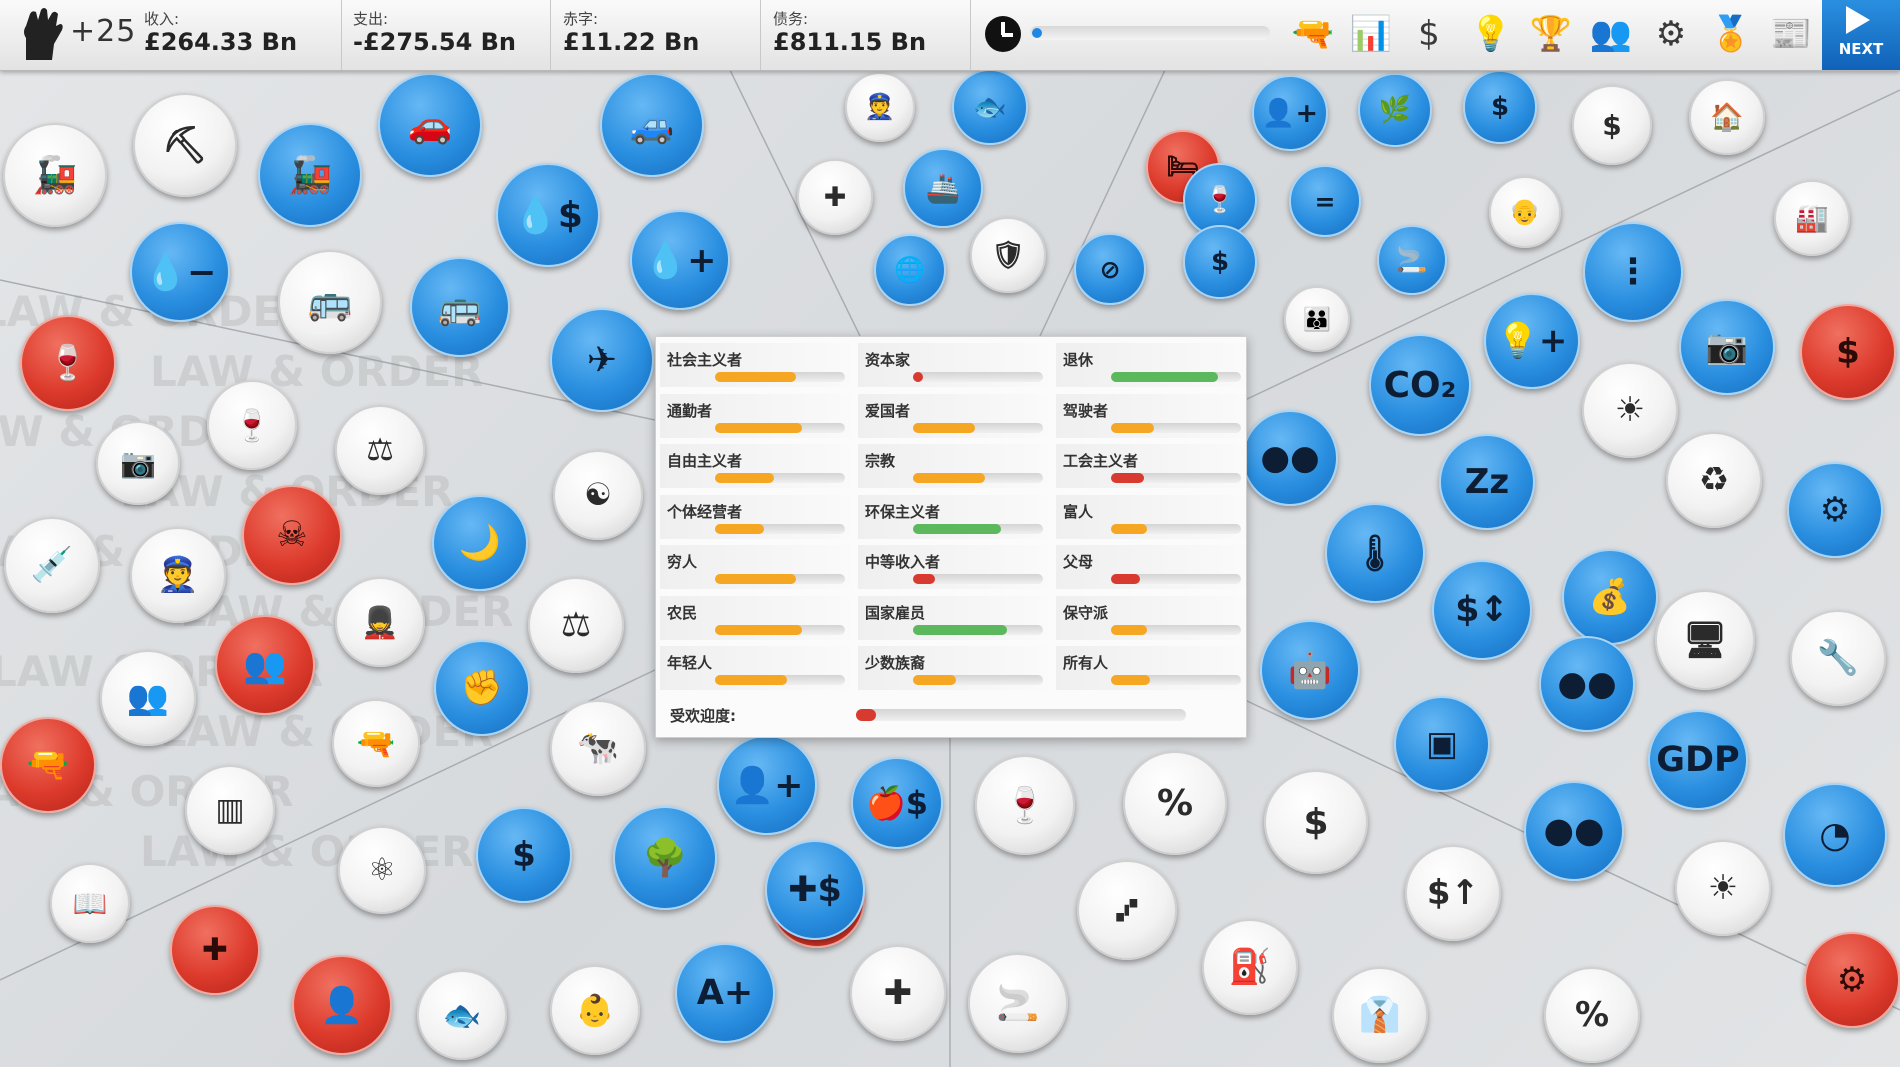  I want to click on school-grade-icon: A+, so click(725, 993).